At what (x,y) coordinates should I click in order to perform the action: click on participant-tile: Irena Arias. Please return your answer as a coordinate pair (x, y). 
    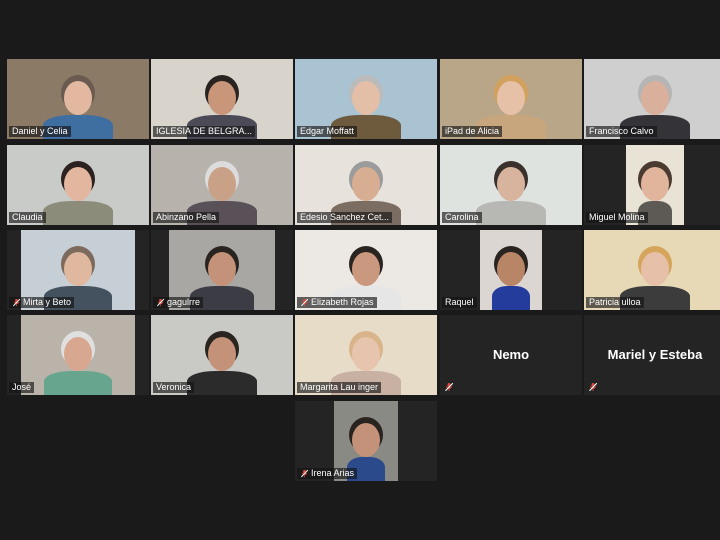
    Looking at the image, I should click on (366, 441).